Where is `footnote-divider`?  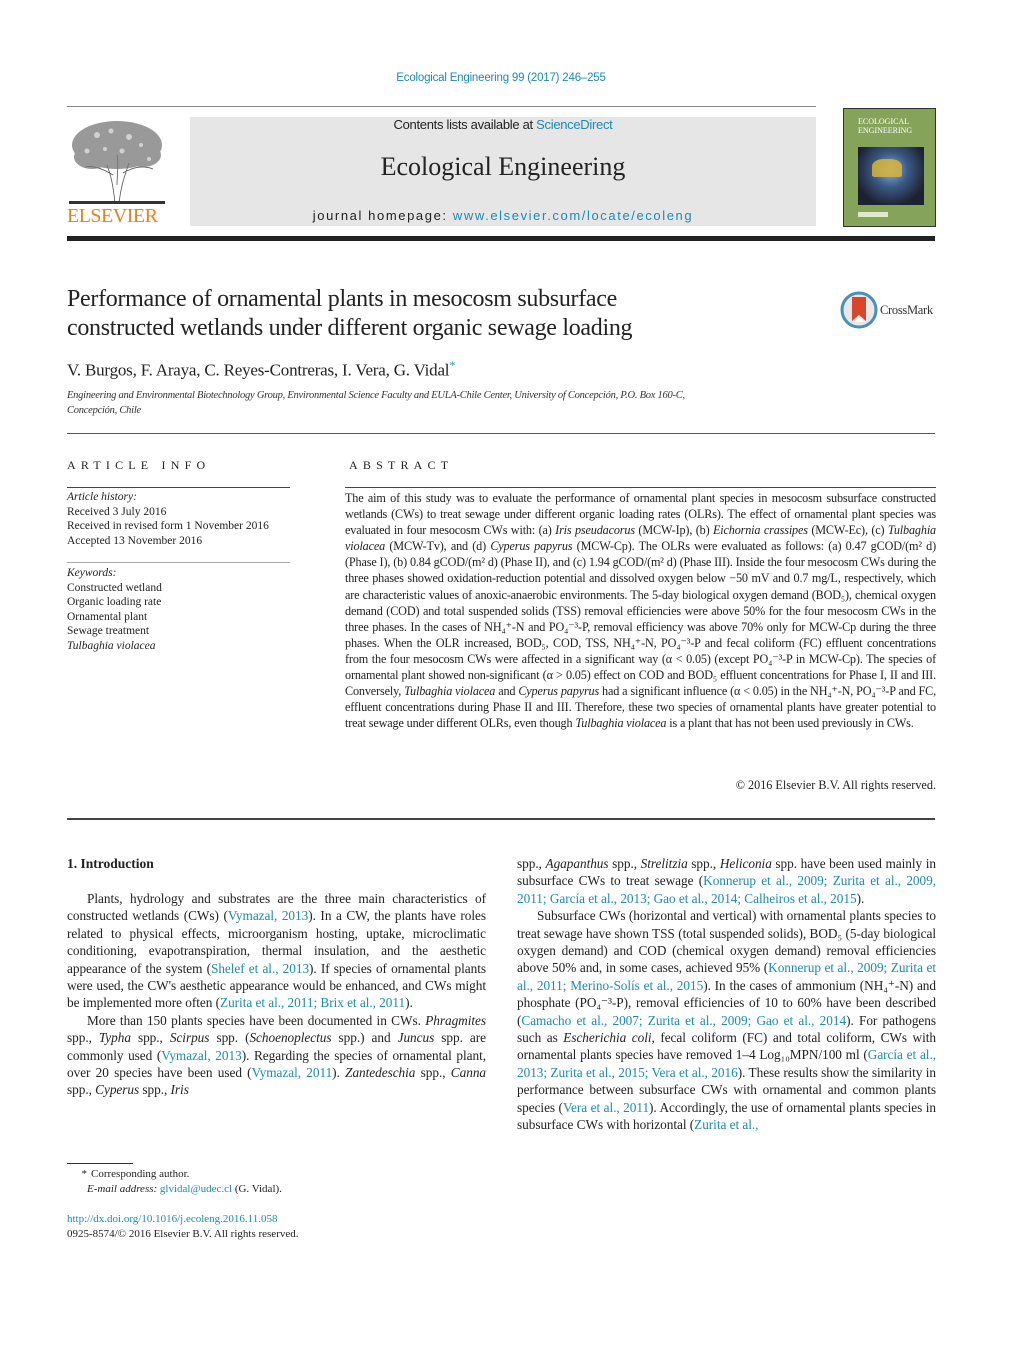 footnote-divider is located at coordinates (100, 1163).